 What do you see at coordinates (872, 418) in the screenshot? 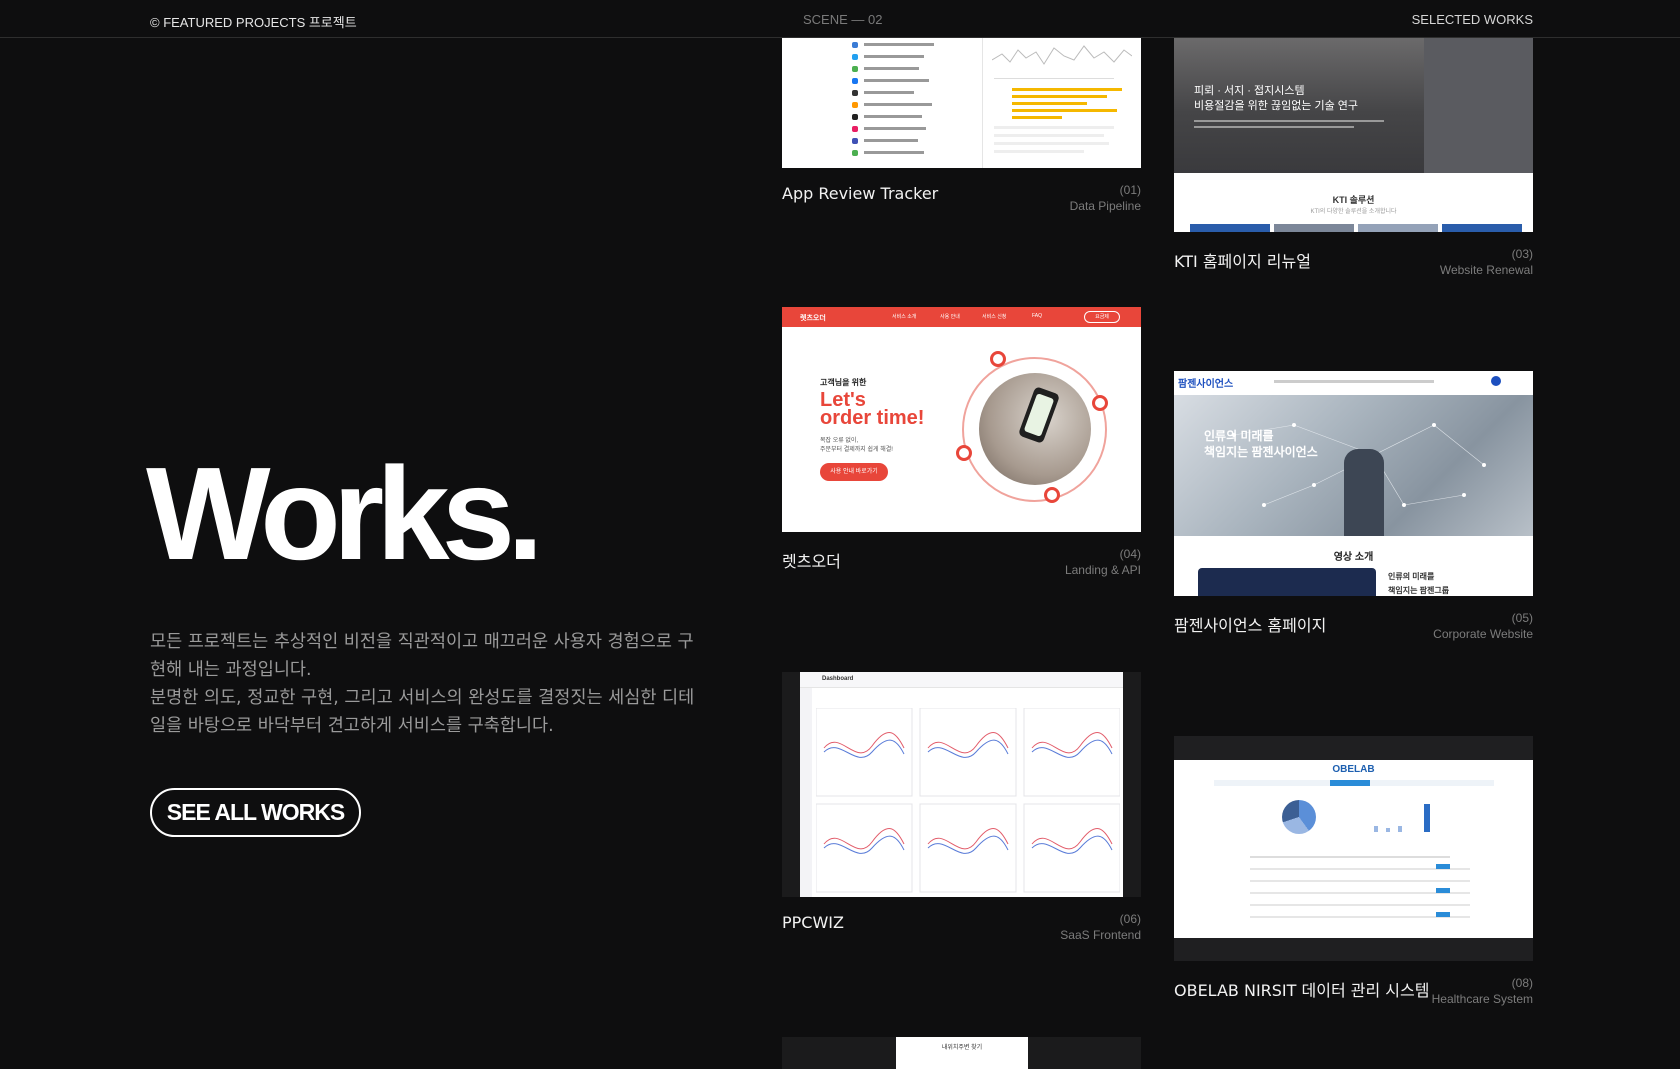
I see `letsorder-headline-2: order time!` at bounding box center [872, 418].